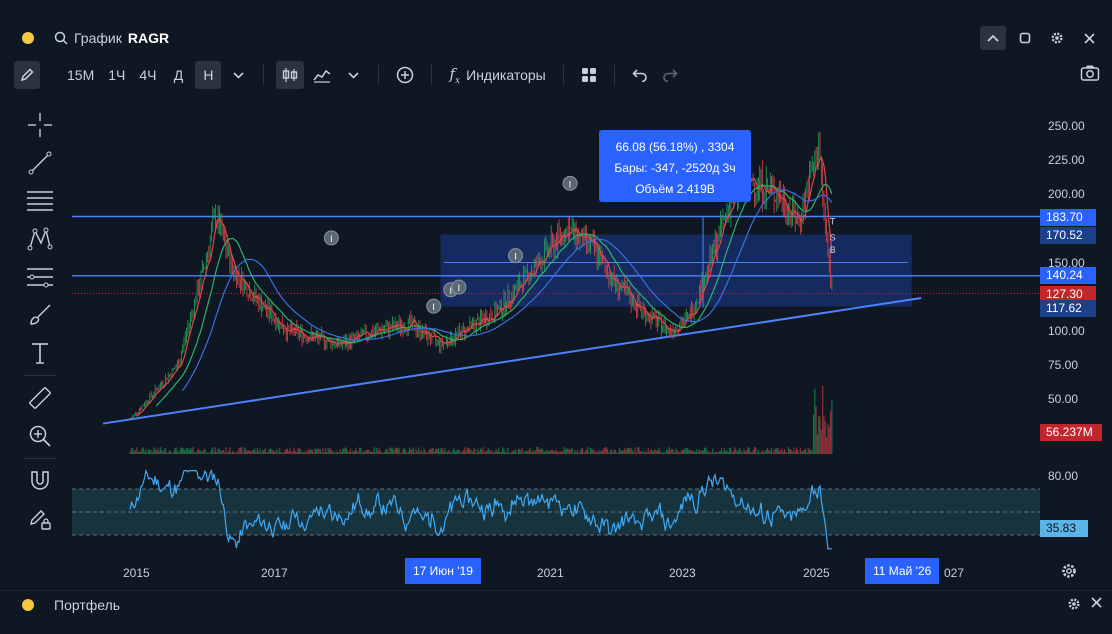 The image size is (1112, 634). I want to click on close-icon, so click(1096, 602).